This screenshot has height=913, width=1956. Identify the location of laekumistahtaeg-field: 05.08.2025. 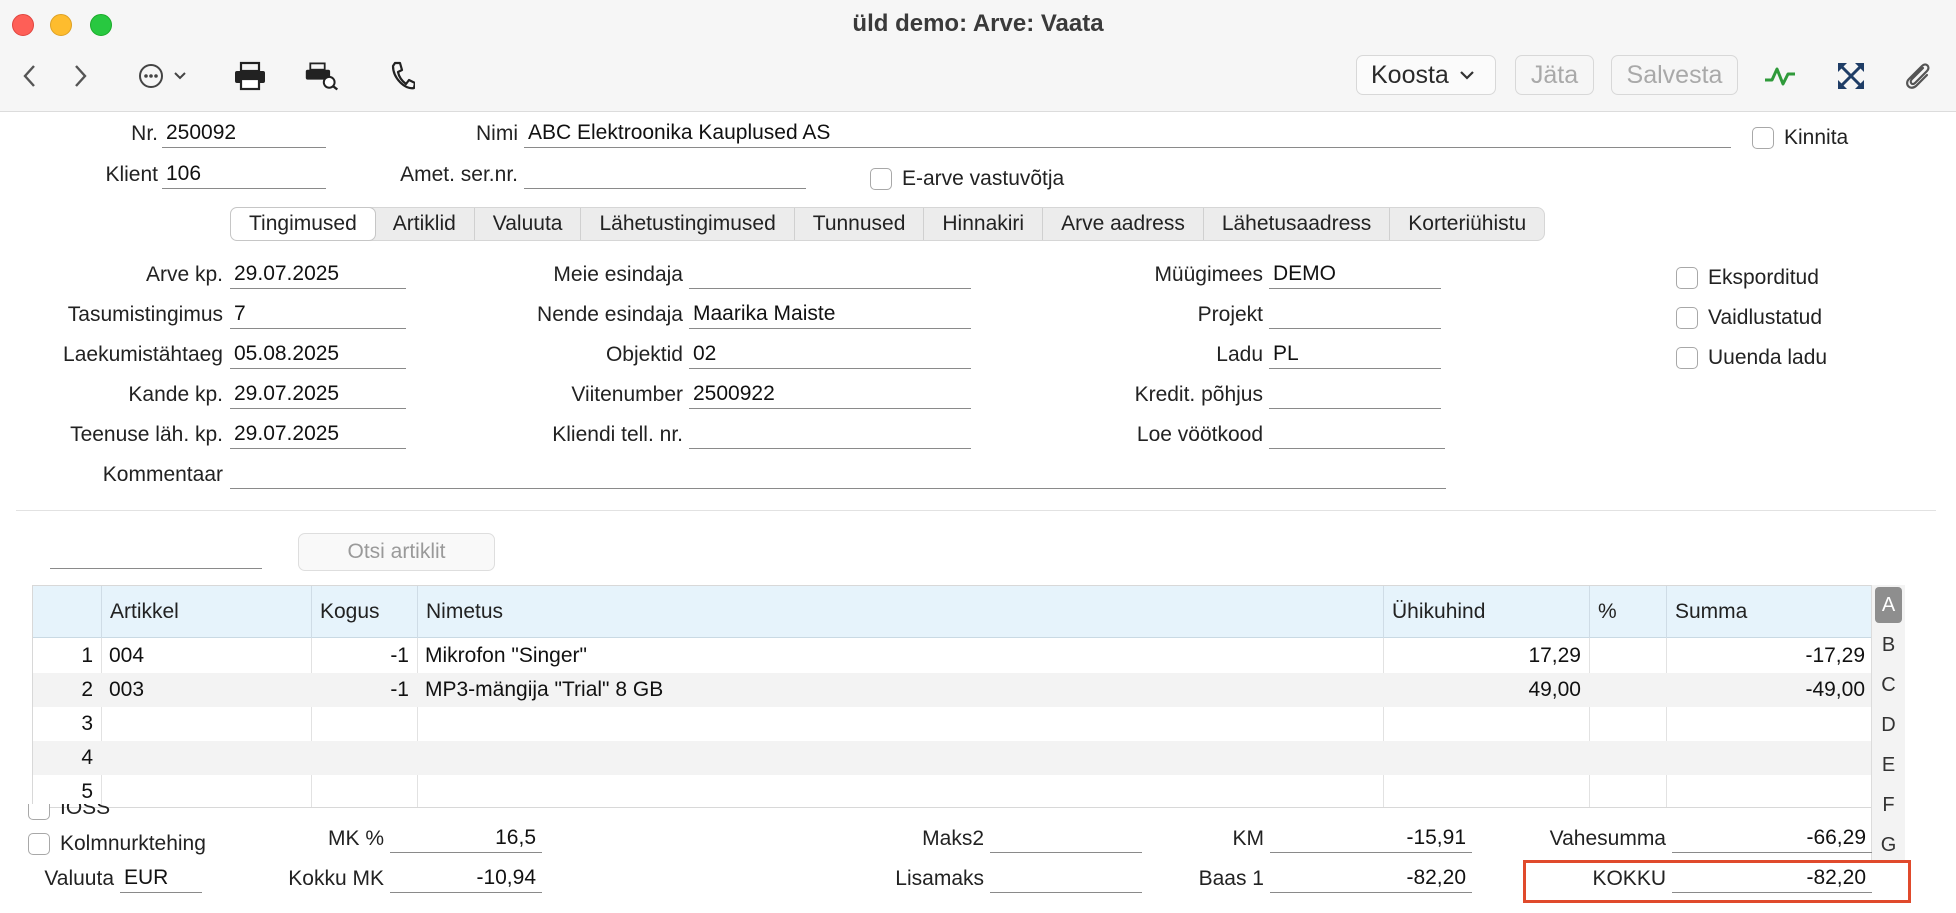
(318, 355).